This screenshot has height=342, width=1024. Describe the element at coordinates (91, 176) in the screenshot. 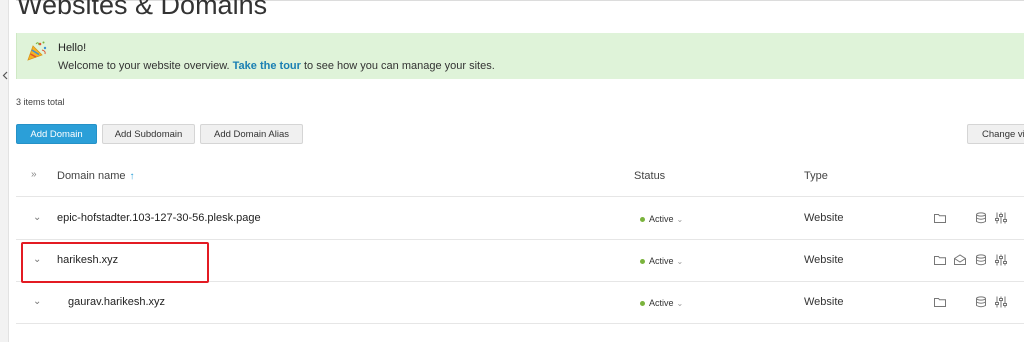

I see `column-domain-name-label: Domain name` at that location.